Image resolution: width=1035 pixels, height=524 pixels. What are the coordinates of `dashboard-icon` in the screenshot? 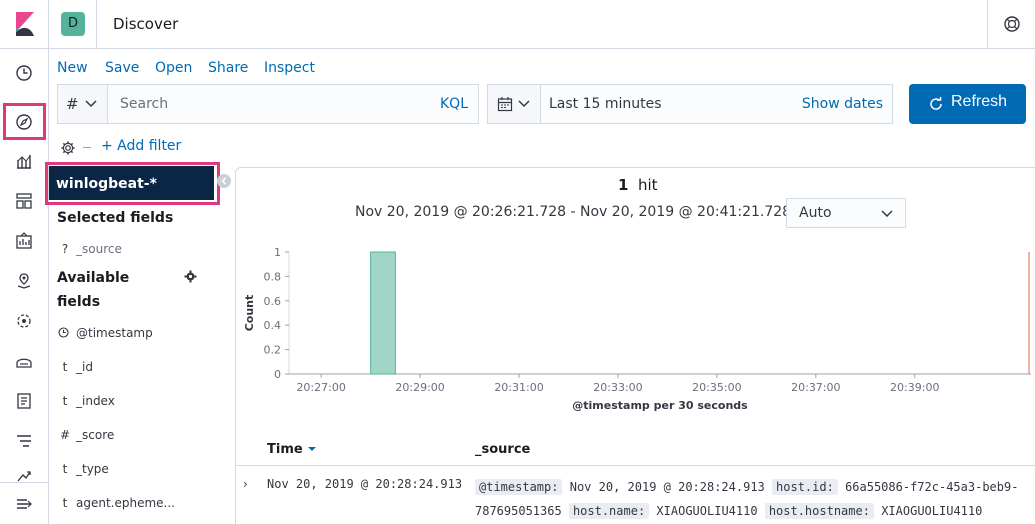 It's located at (24, 201).